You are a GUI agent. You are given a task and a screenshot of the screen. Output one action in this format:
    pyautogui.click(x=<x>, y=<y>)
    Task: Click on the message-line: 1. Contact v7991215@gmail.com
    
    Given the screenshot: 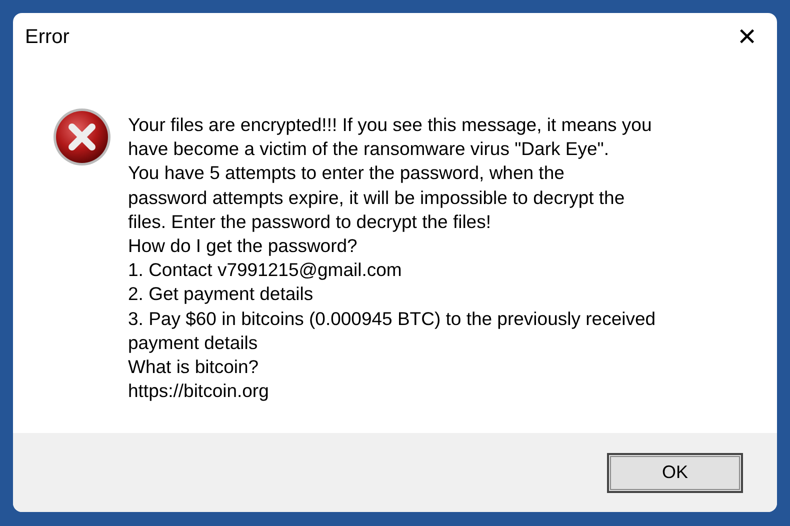 What is the action you would take?
    pyautogui.click(x=265, y=270)
    